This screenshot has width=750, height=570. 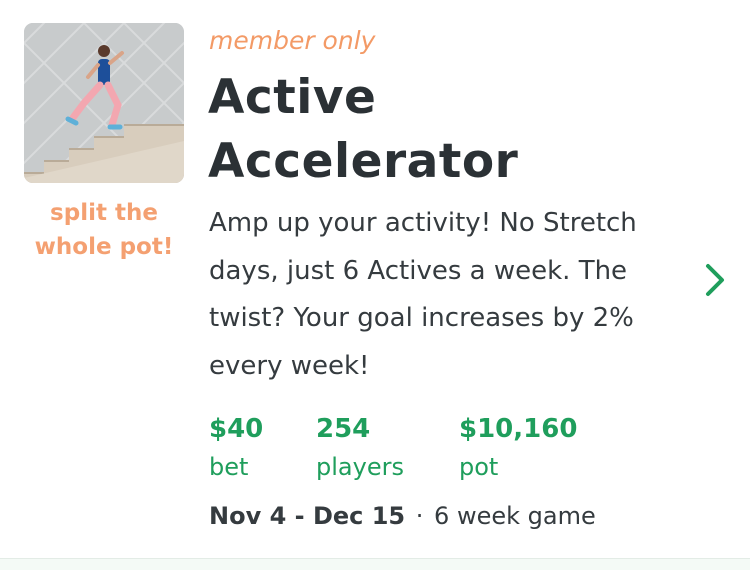 I want to click on stat-pot: $10,160 pot, so click(x=518, y=448).